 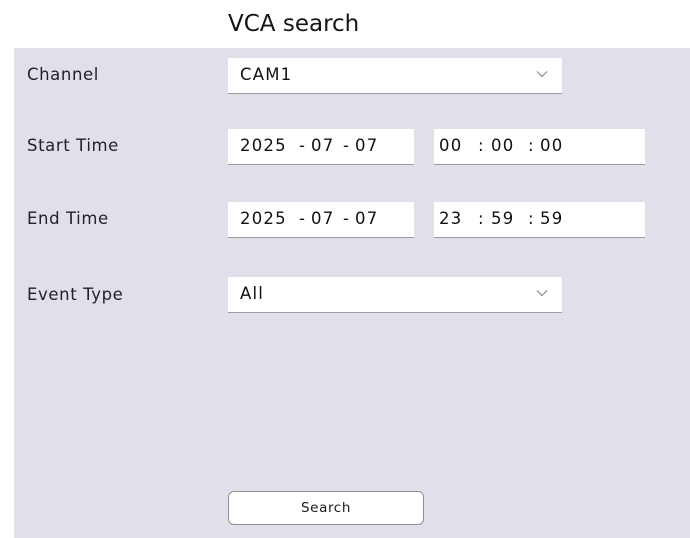 I want to click on end-second: 59, so click(x=551, y=219).